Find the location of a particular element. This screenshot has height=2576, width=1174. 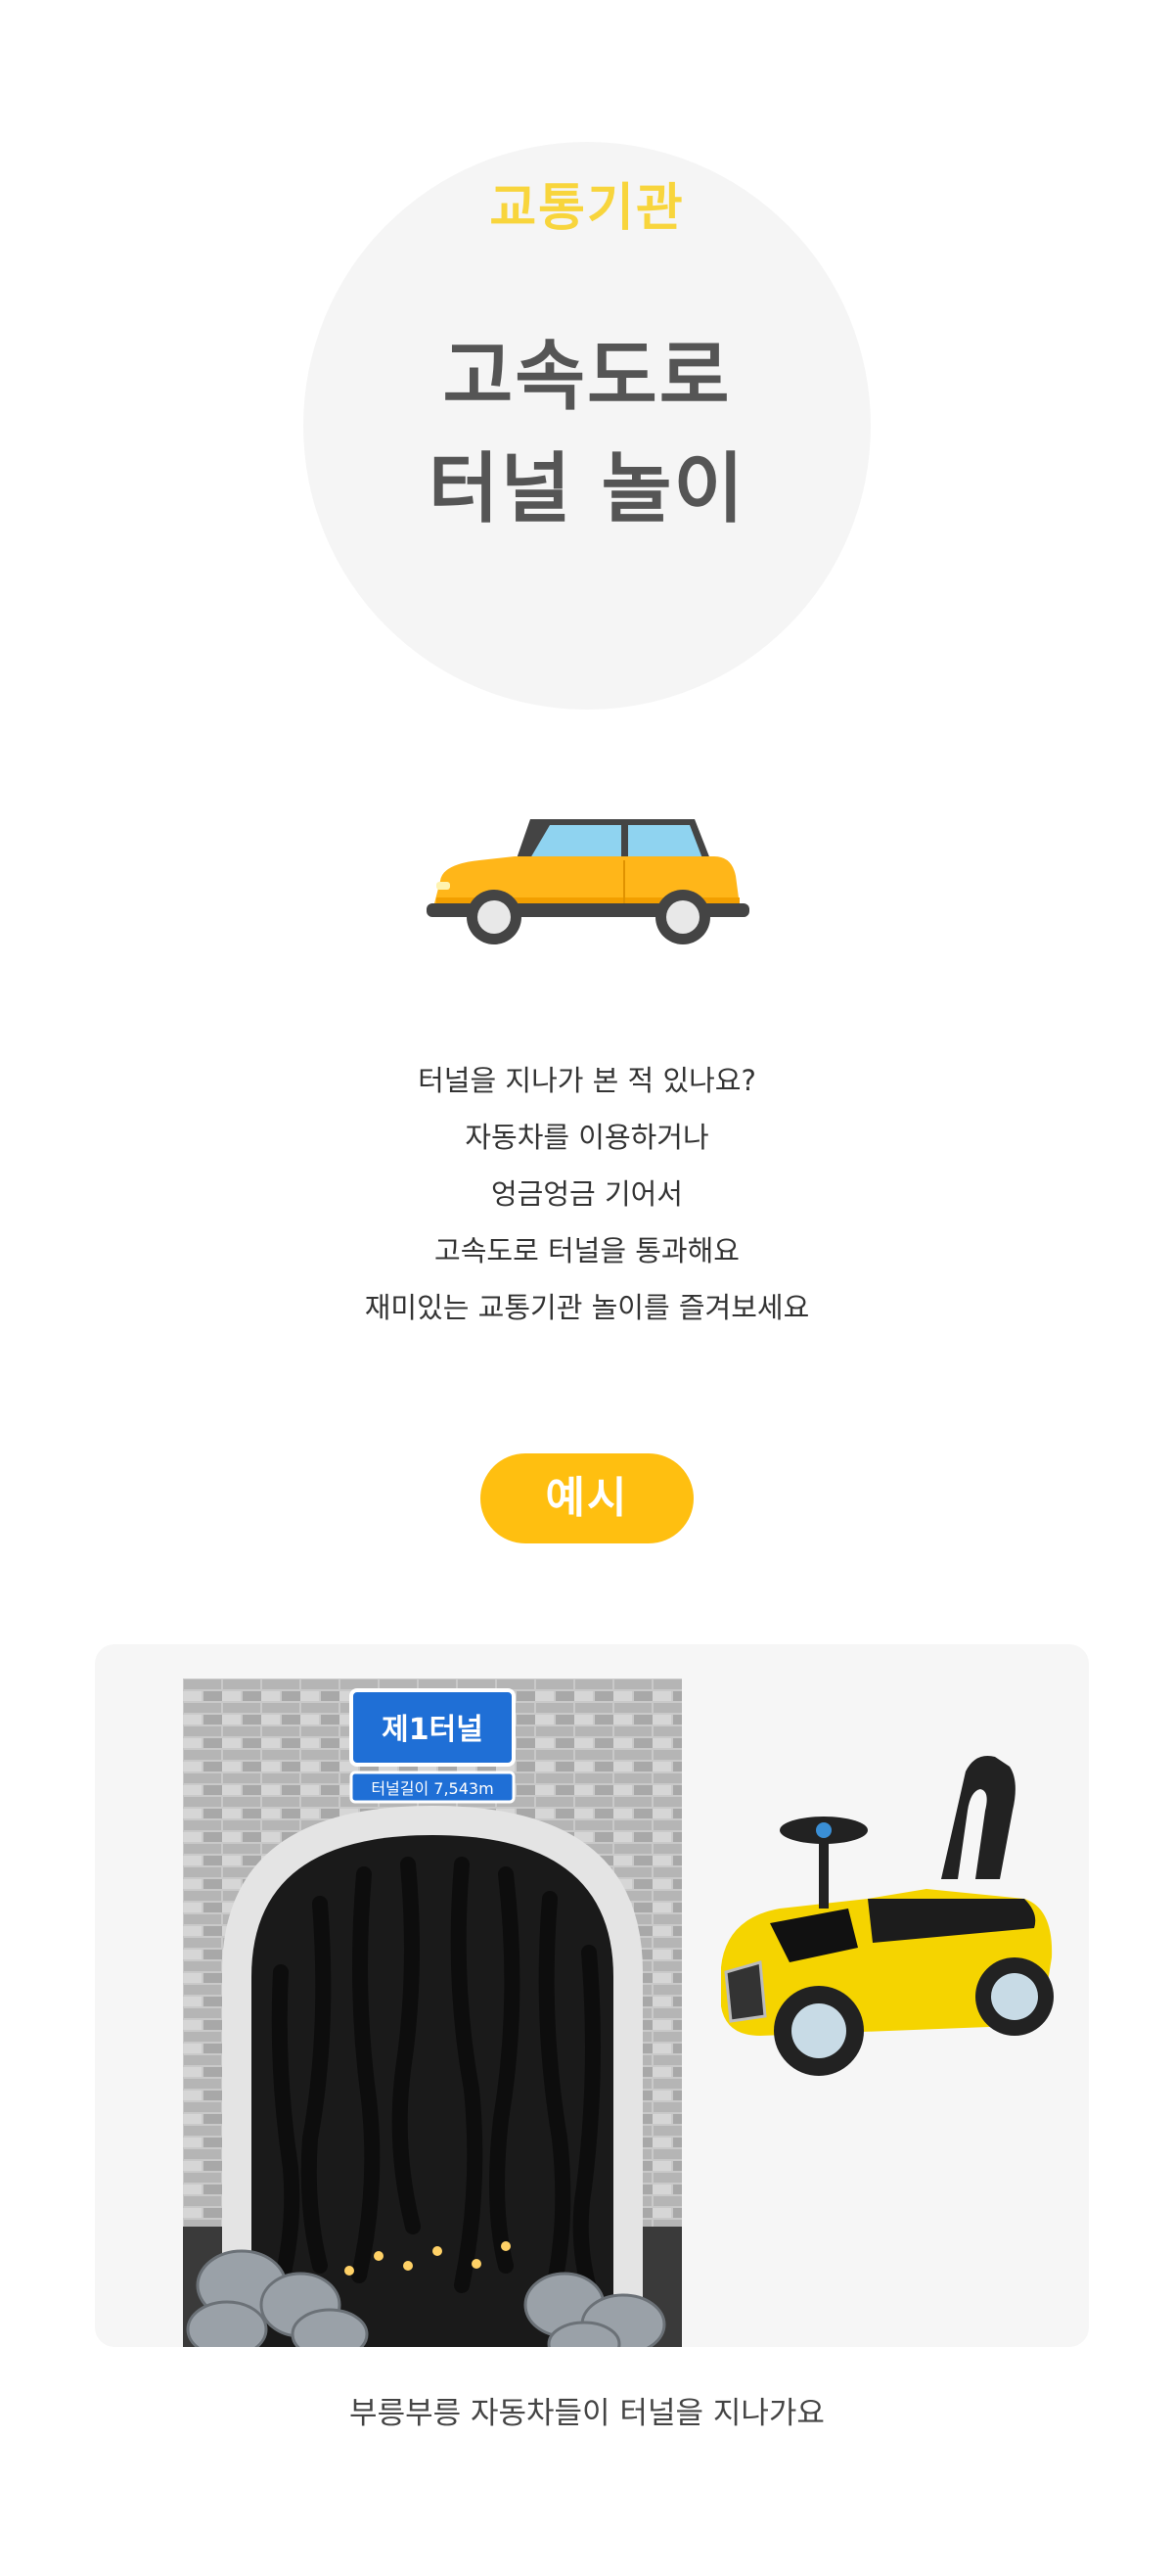

description-line: 재미있는 교통기관 놀이를 즐겨보세요 is located at coordinates (587, 1308).